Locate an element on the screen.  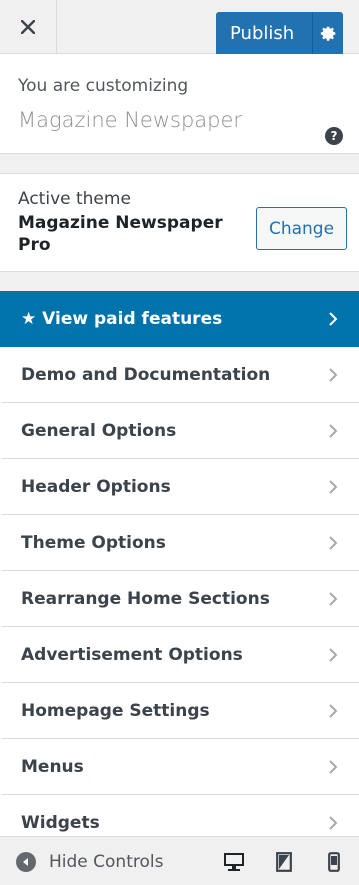
mobile-icon is located at coordinates (334, 862).